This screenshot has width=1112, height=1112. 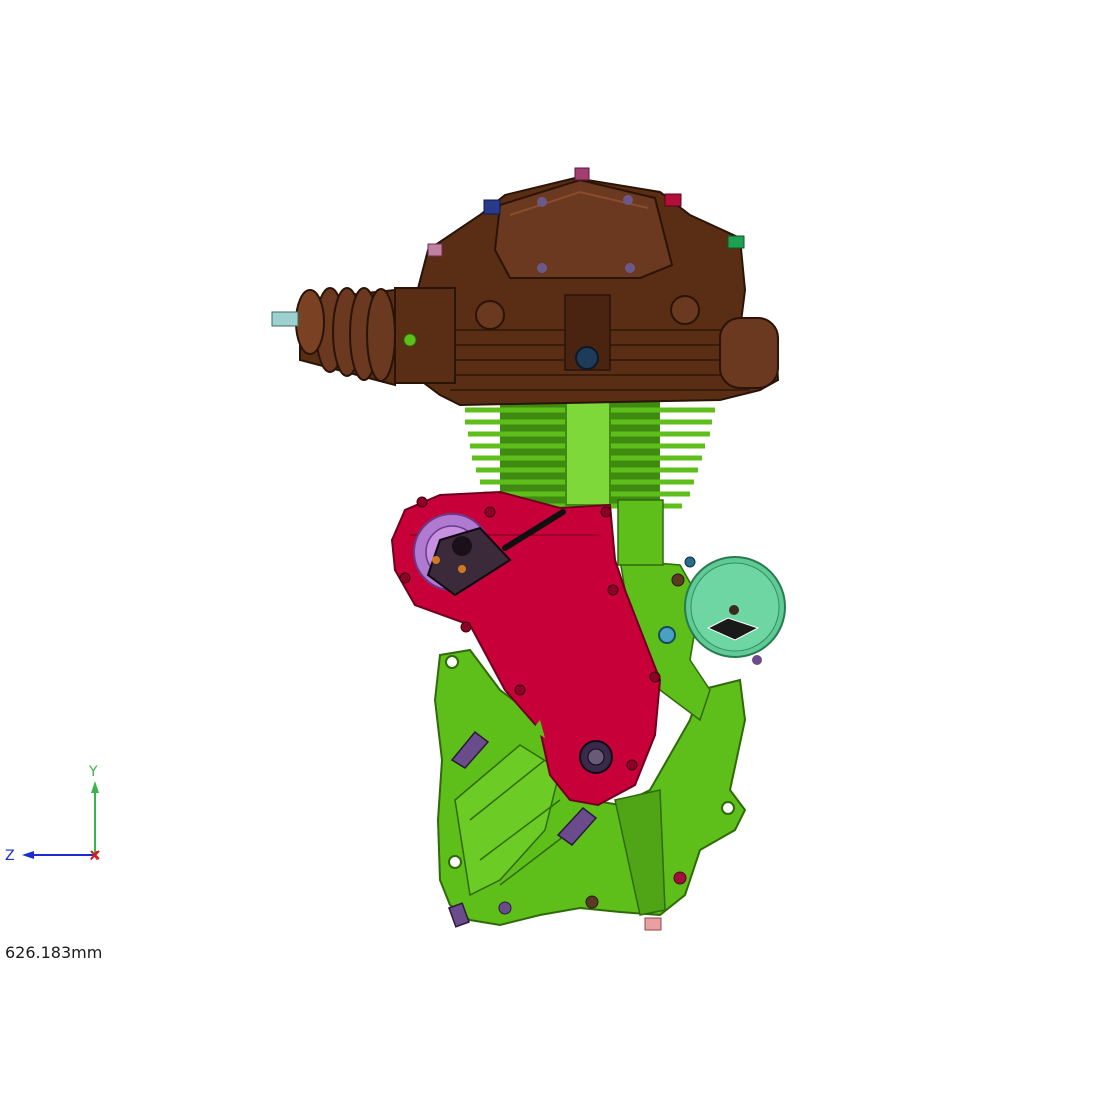 What do you see at coordinates (435, 250) in the screenshot?
I see `side-stud-pink` at bounding box center [435, 250].